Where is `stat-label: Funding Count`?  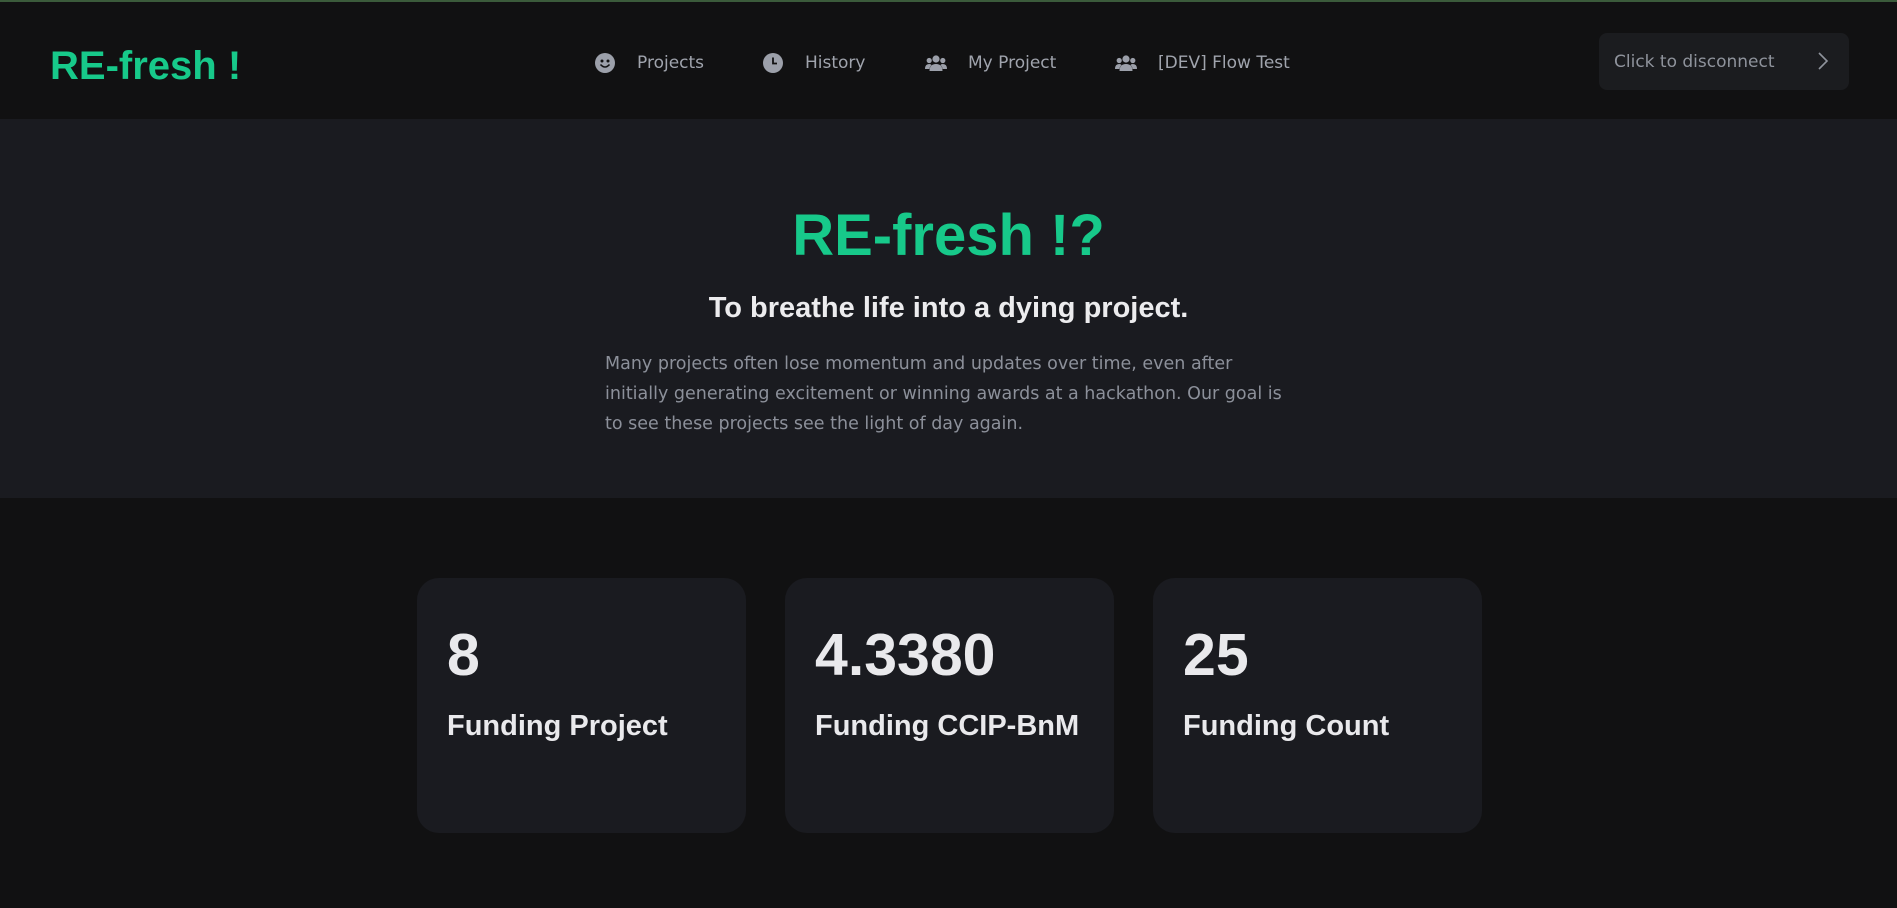
stat-label: Funding Count is located at coordinates (1286, 726).